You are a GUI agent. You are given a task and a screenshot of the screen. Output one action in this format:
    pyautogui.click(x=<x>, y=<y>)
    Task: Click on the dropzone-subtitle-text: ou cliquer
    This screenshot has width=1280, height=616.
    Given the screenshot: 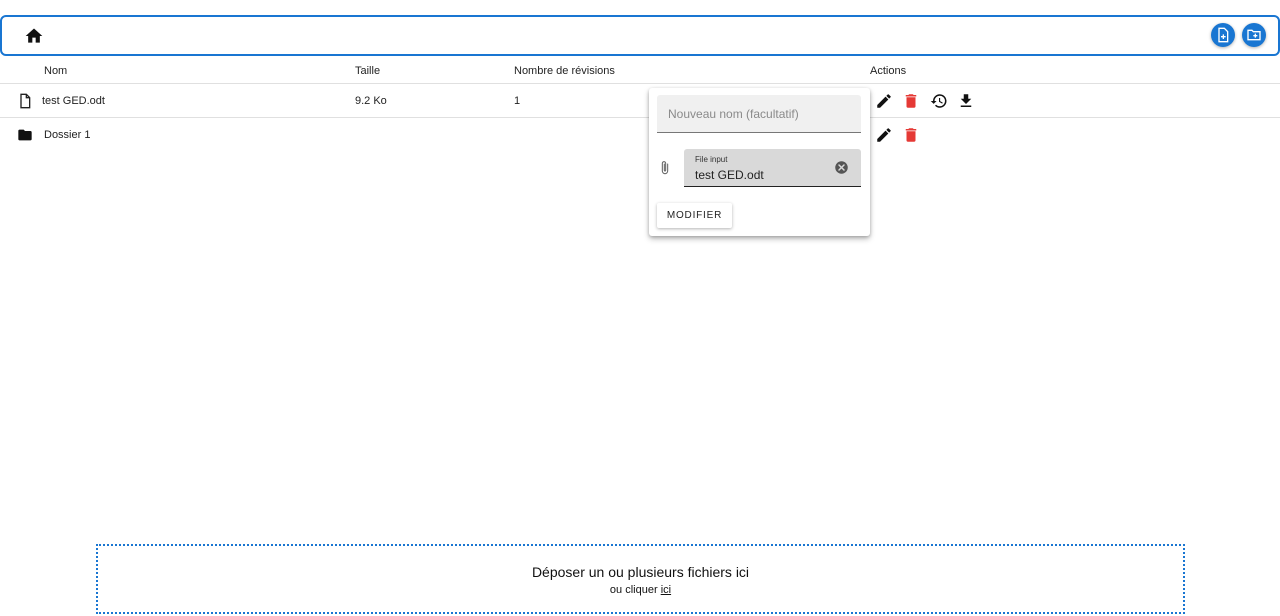 What is the action you would take?
    pyautogui.click(x=633, y=590)
    